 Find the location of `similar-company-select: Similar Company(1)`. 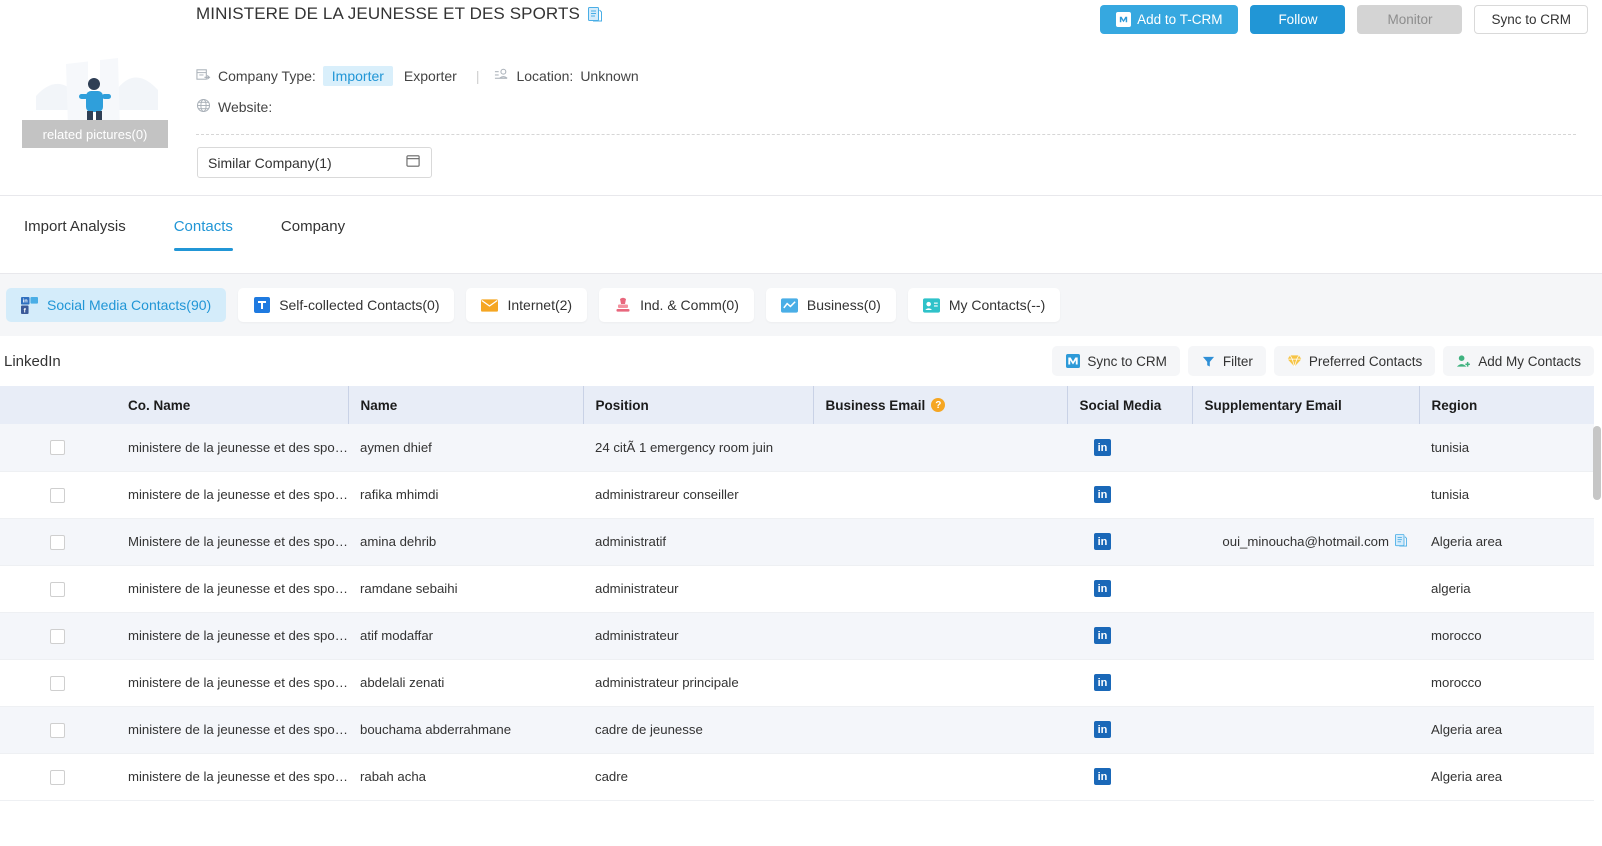

similar-company-select: Similar Company(1) is located at coordinates (314, 162).